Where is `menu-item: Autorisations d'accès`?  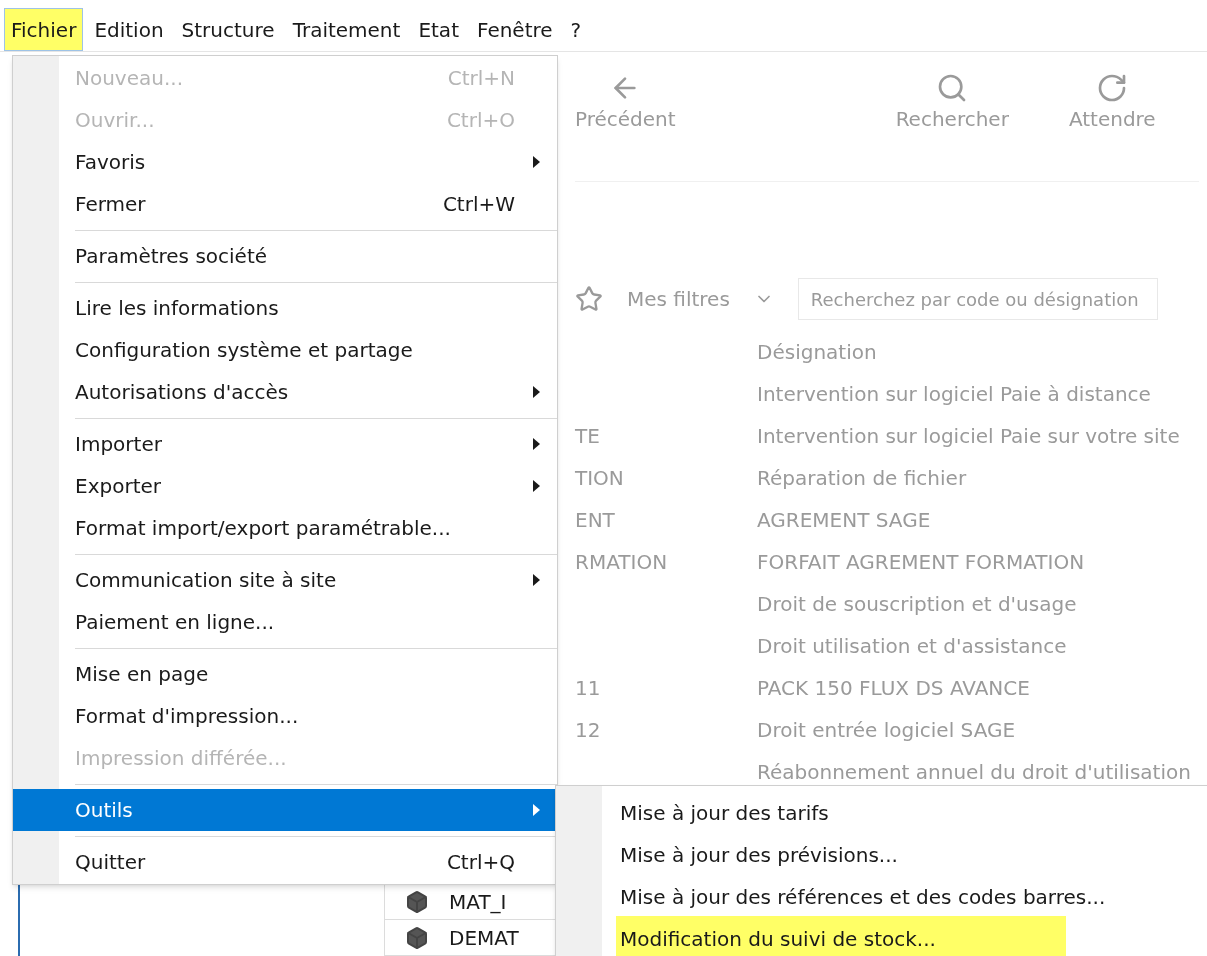 menu-item: Autorisations d'accès is located at coordinates (285, 392).